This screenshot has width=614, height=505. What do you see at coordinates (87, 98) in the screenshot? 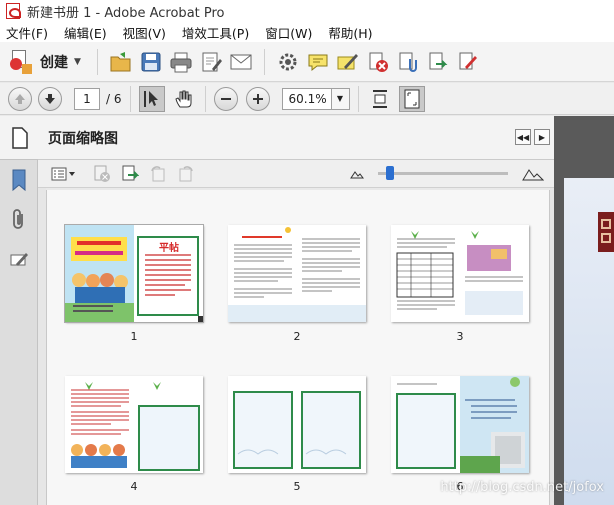
I see `page-number-input: 1` at bounding box center [87, 98].